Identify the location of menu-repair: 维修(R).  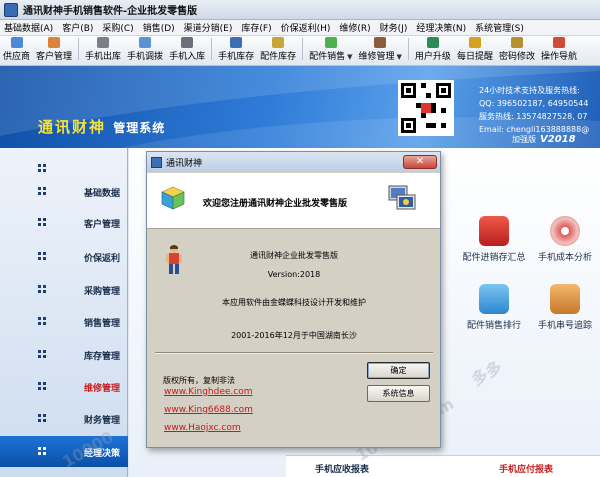
(354, 27).